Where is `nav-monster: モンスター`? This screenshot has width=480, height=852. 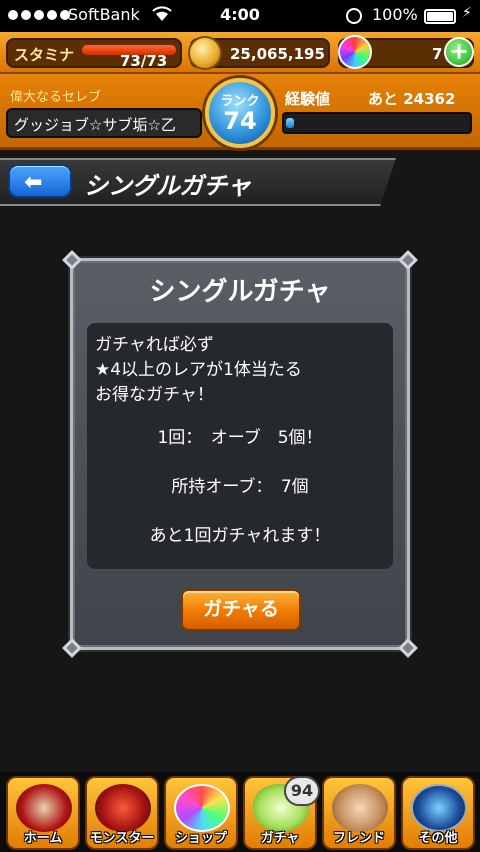 nav-monster: モンスター is located at coordinates (122, 813).